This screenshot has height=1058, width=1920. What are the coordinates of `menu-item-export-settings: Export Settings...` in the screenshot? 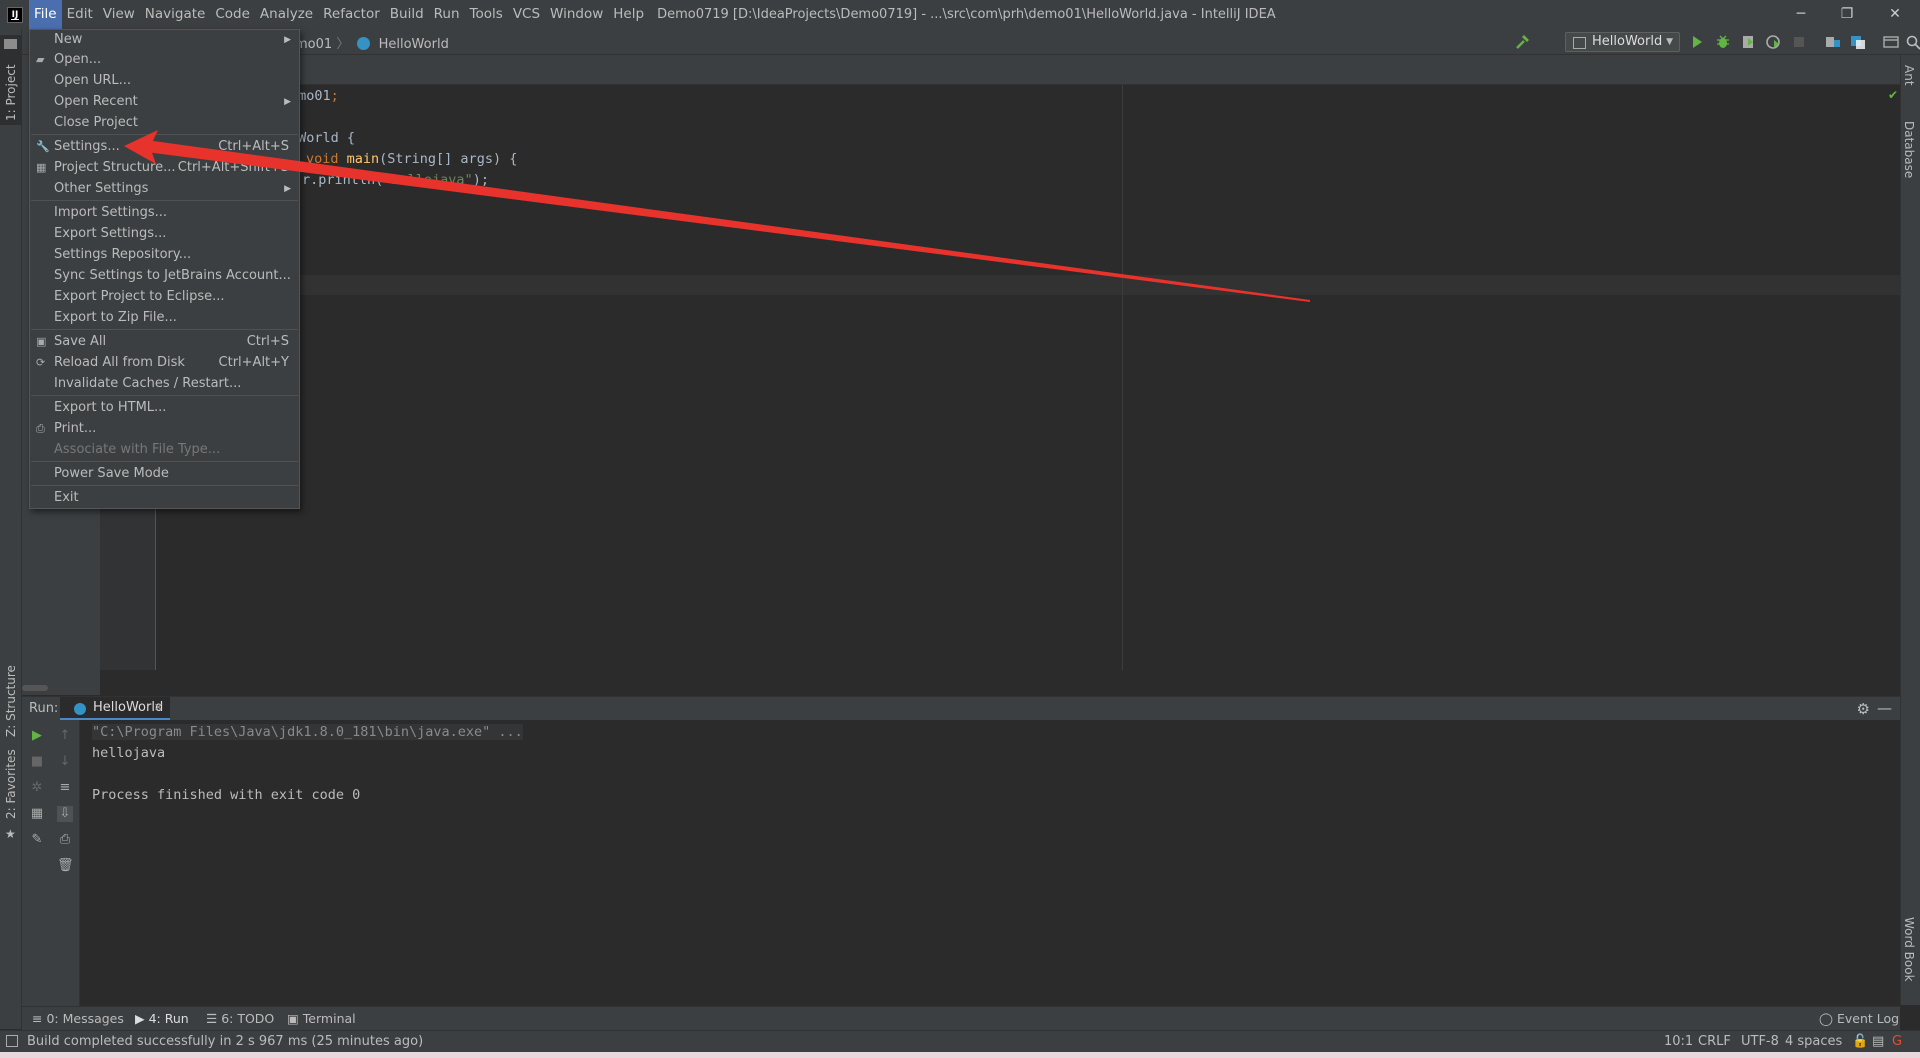 It's located at (164, 234).